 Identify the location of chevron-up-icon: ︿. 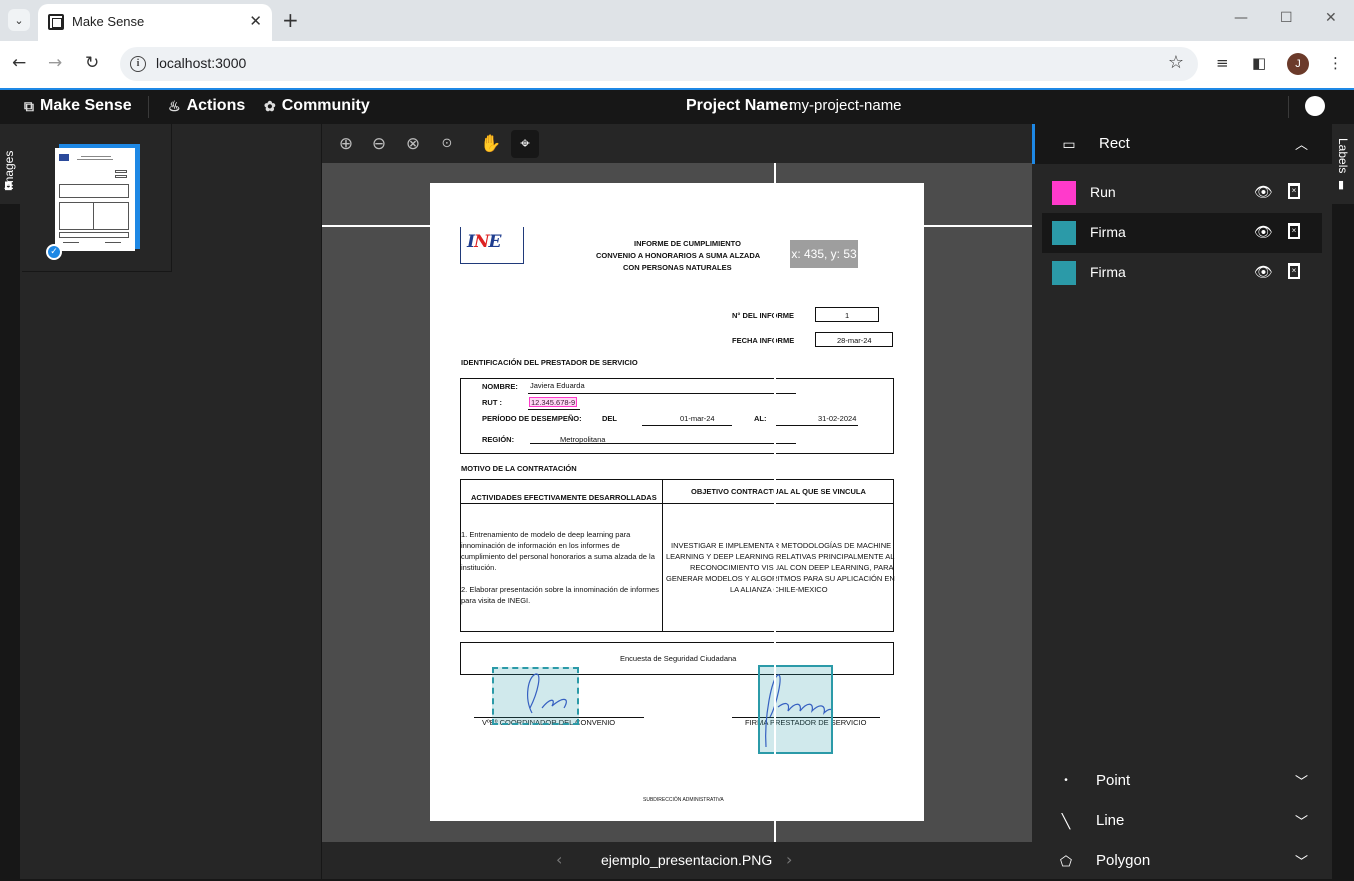
(1301, 143).